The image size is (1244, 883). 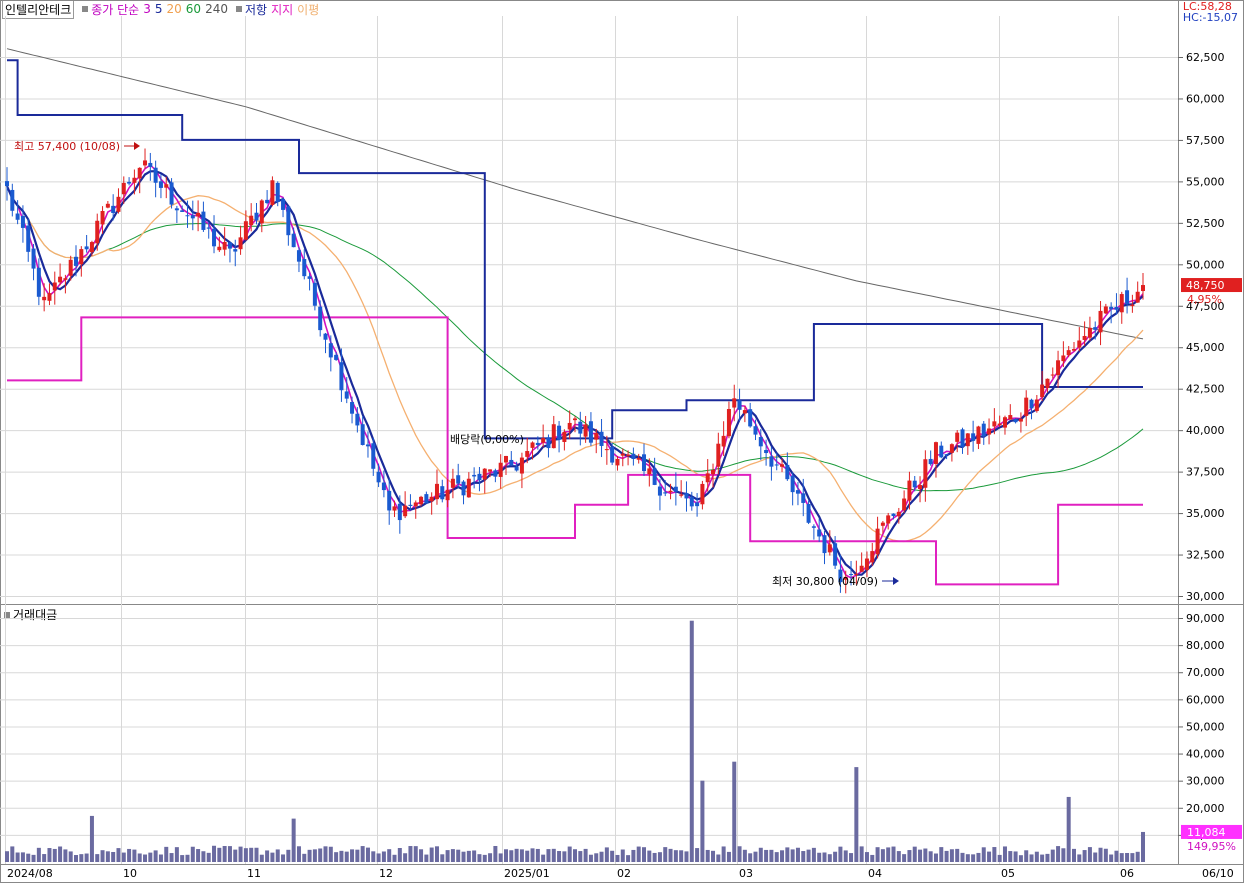 I want to click on x-tick-label: 10, so click(x=130, y=873).